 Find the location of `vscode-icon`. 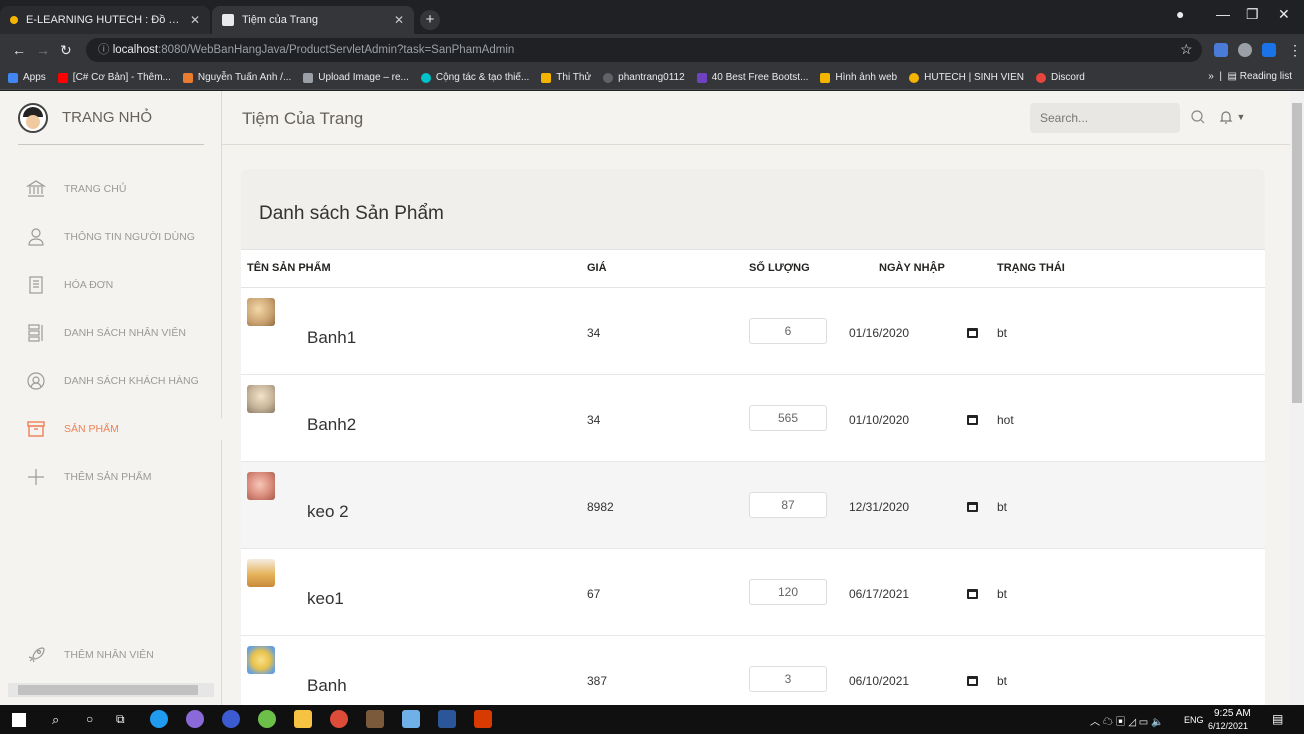

vscode-icon is located at coordinates (231, 719).